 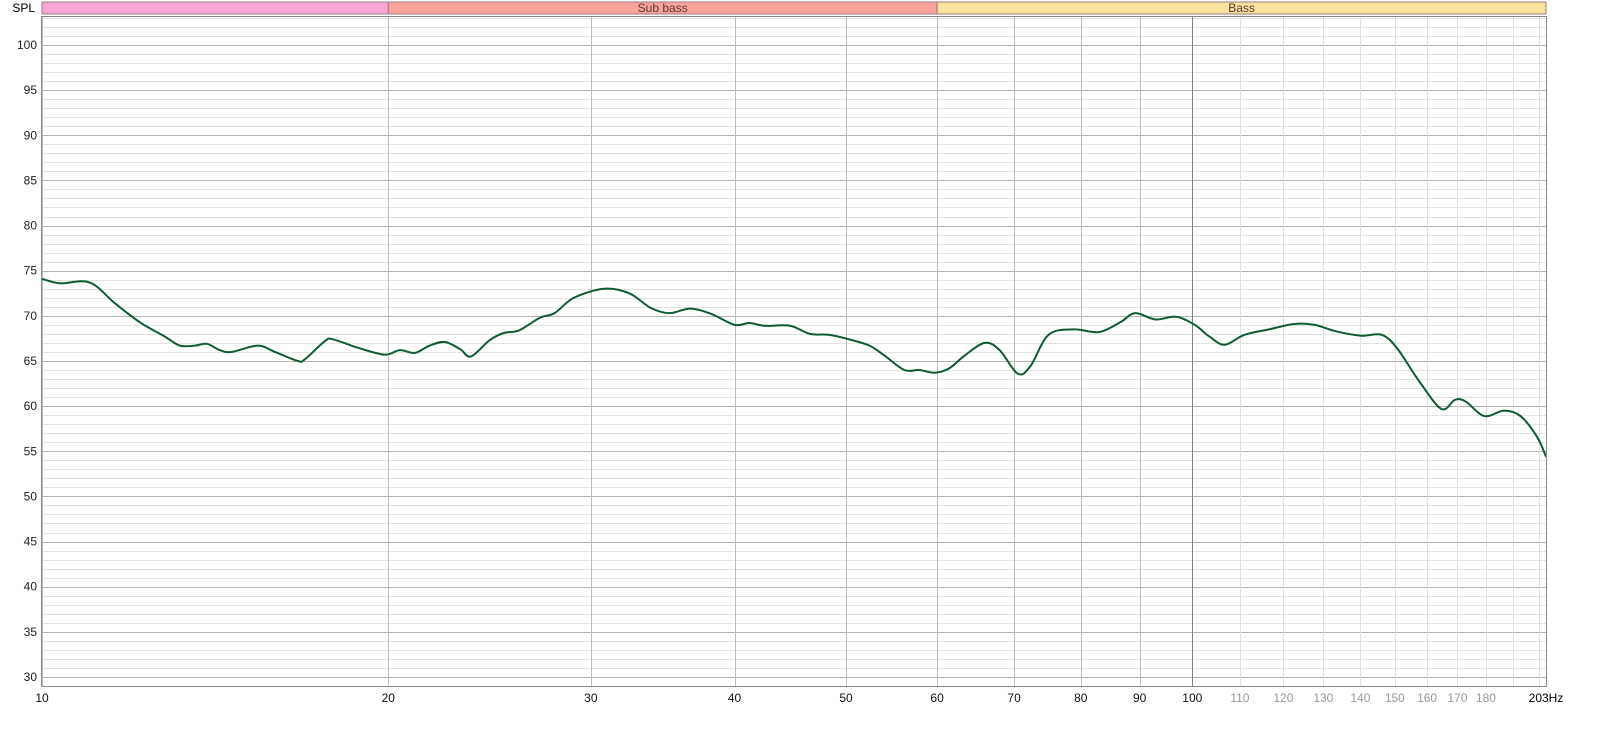 I want to click on x-end-label: 203Hz, so click(x=1546, y=698).